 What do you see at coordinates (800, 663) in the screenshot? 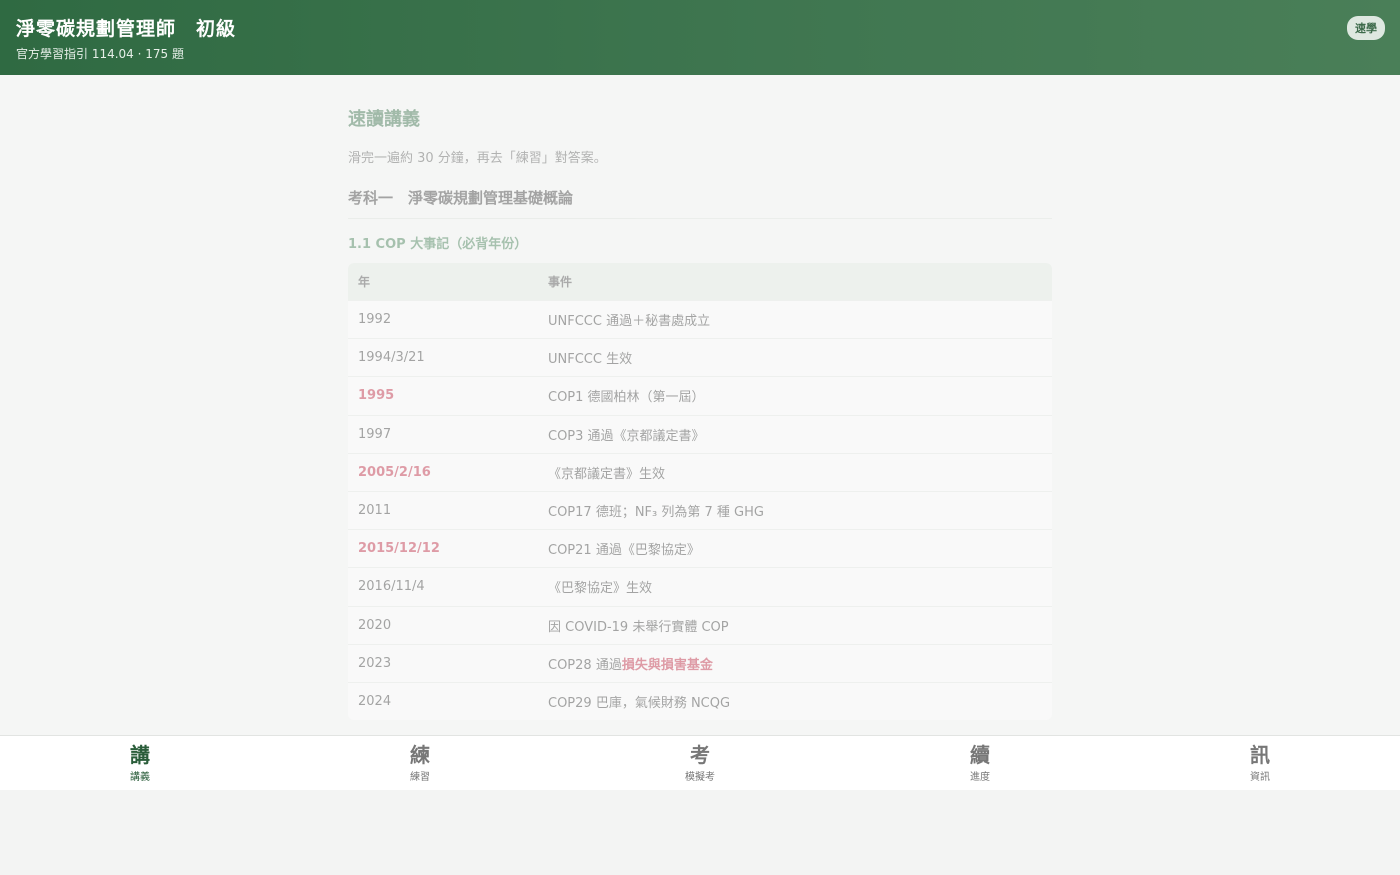
I see `row-event: COP28 通過損失與損害基金` at bounding box center [800, 663].